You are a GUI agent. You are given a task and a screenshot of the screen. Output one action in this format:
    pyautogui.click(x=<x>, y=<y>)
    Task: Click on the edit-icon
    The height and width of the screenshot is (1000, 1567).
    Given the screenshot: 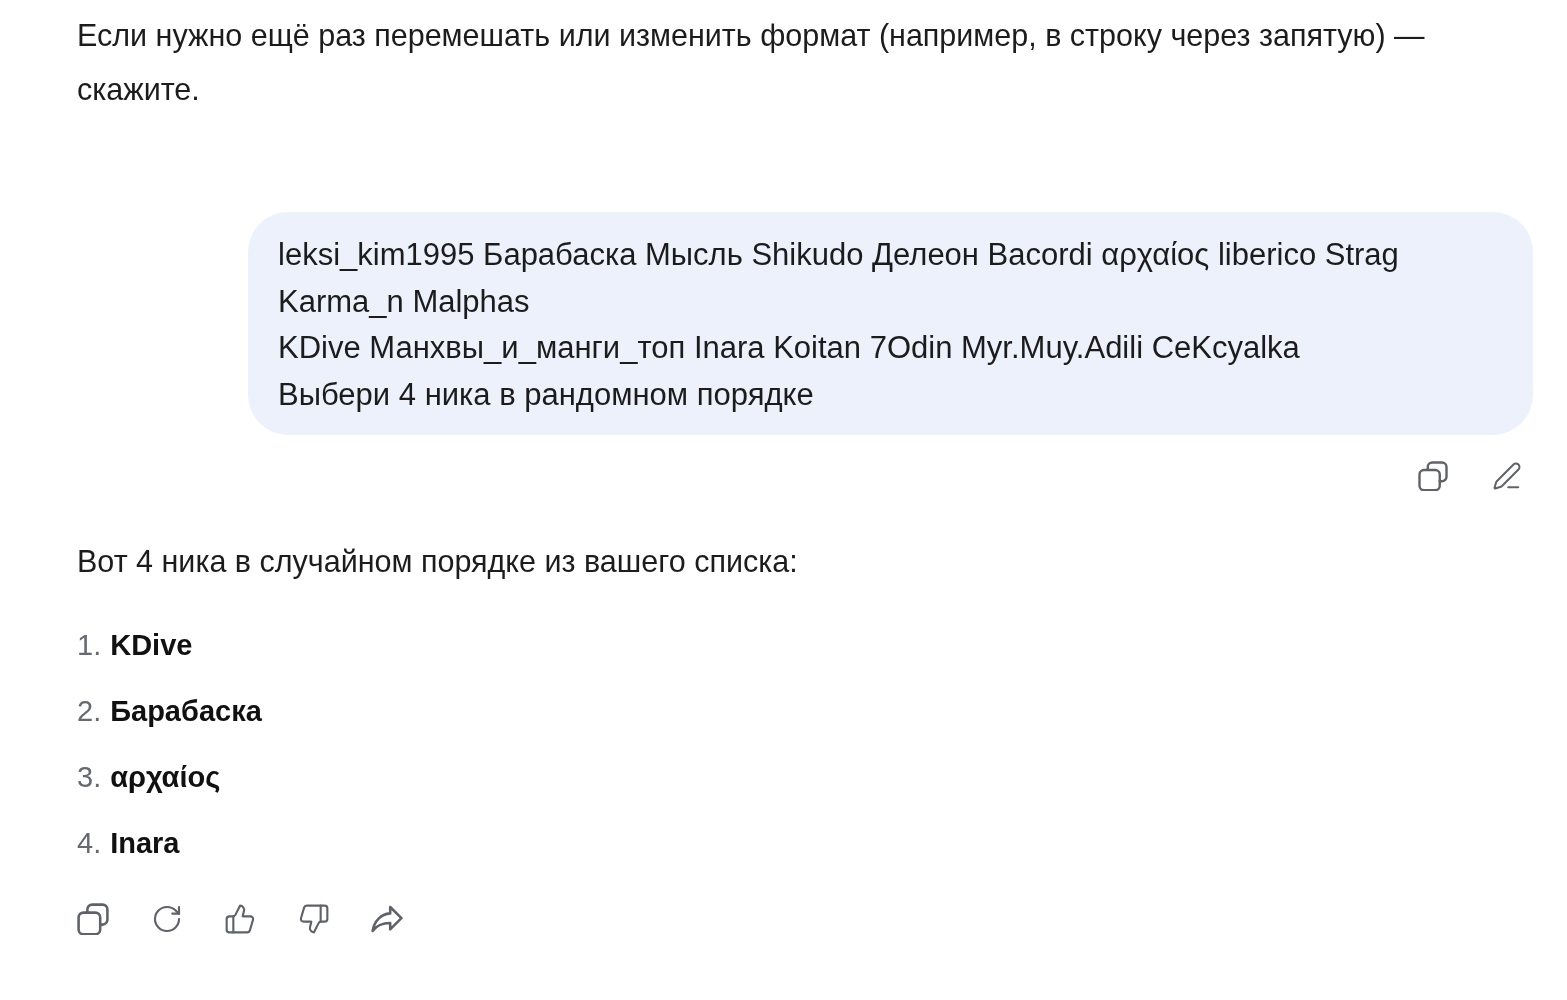 What is the action you would take?
    pyautogui.click(x=1507, y=476)
    